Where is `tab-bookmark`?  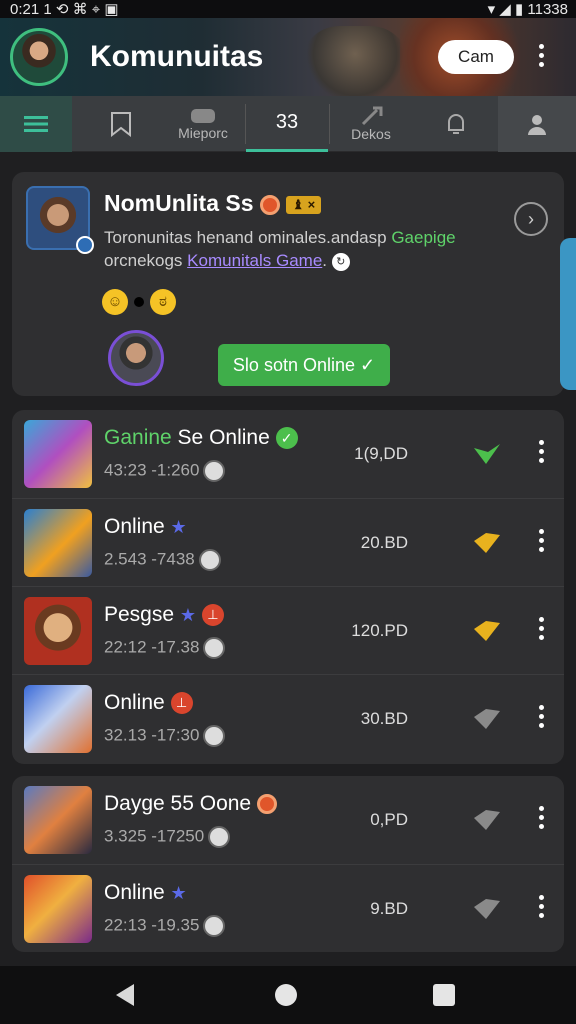 tab-bookmark is located at coordinates (121, 124).